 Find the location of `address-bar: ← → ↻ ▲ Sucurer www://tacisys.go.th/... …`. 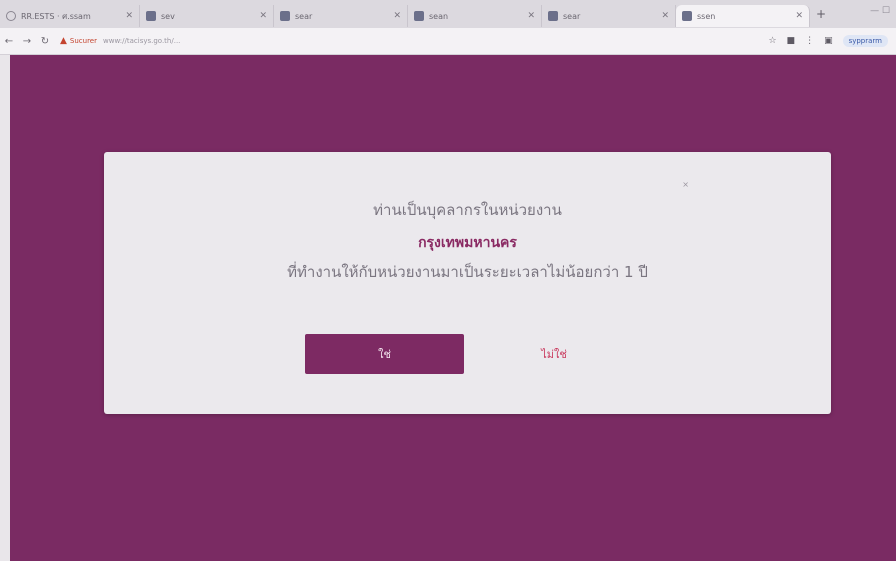

address-bar: ← → ↻ ▲ Sucurer www://tacisys.go.th/... … is located at coordinates (448, 41).